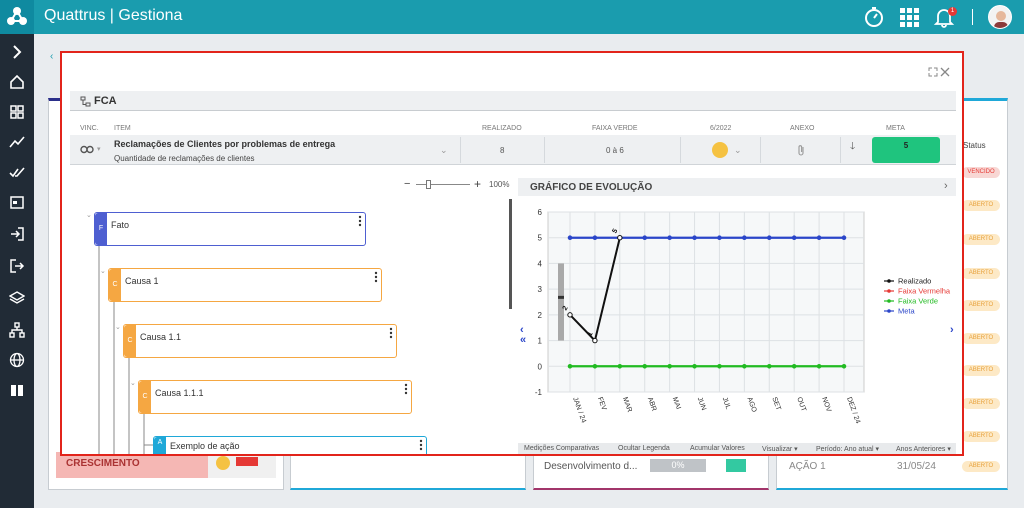 The height and width of the screenshot is (508, 1024). I want to click on status-bar-red, so click(247, 461).